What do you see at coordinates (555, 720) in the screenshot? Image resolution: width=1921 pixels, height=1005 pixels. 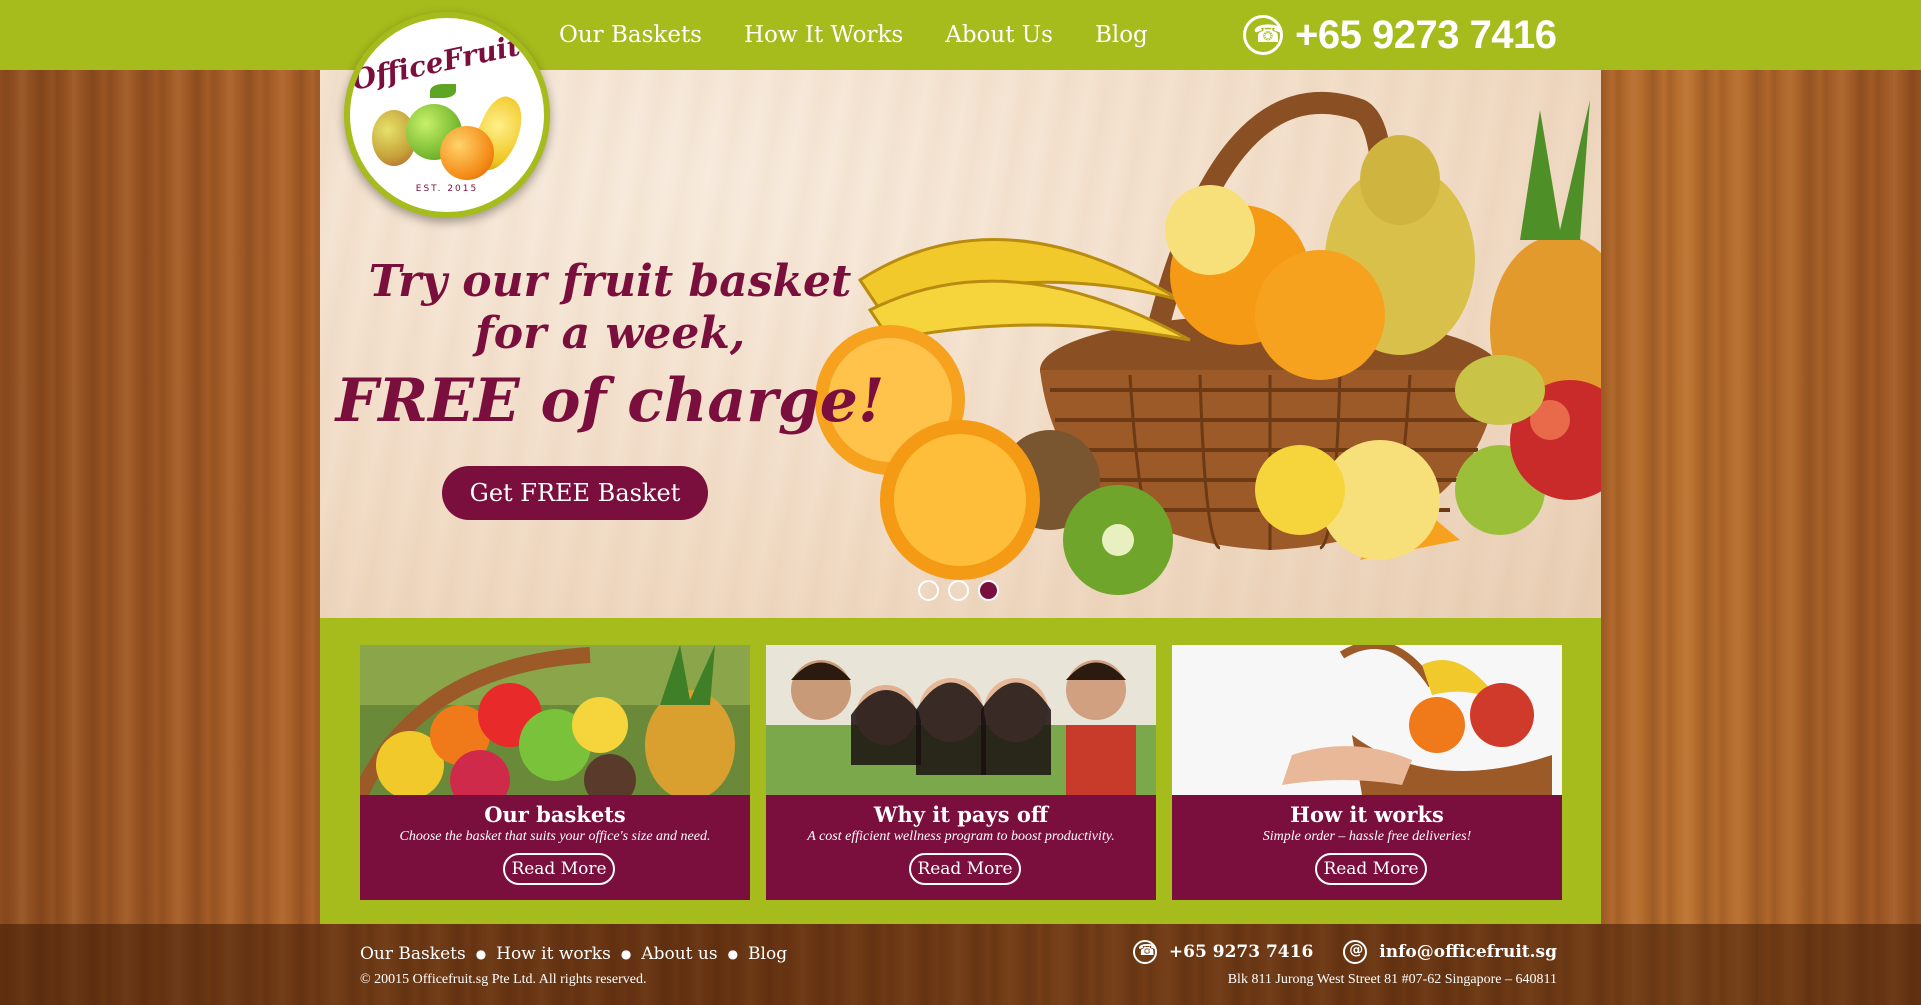 I see `fruit-basket-photo` at bounding box center [555, 720].